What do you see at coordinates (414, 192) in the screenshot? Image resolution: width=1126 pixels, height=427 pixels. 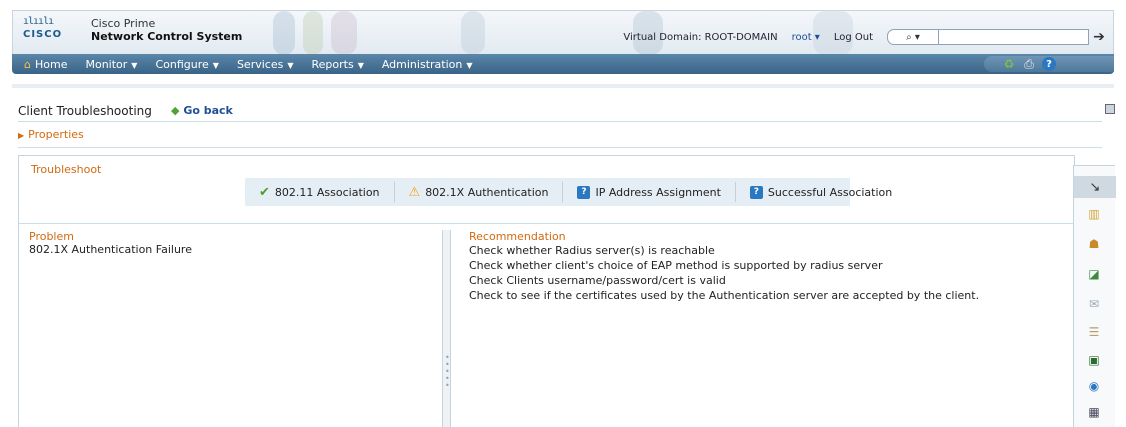 I see `warning-icon: ⚠` at bounding box center [414, 192].